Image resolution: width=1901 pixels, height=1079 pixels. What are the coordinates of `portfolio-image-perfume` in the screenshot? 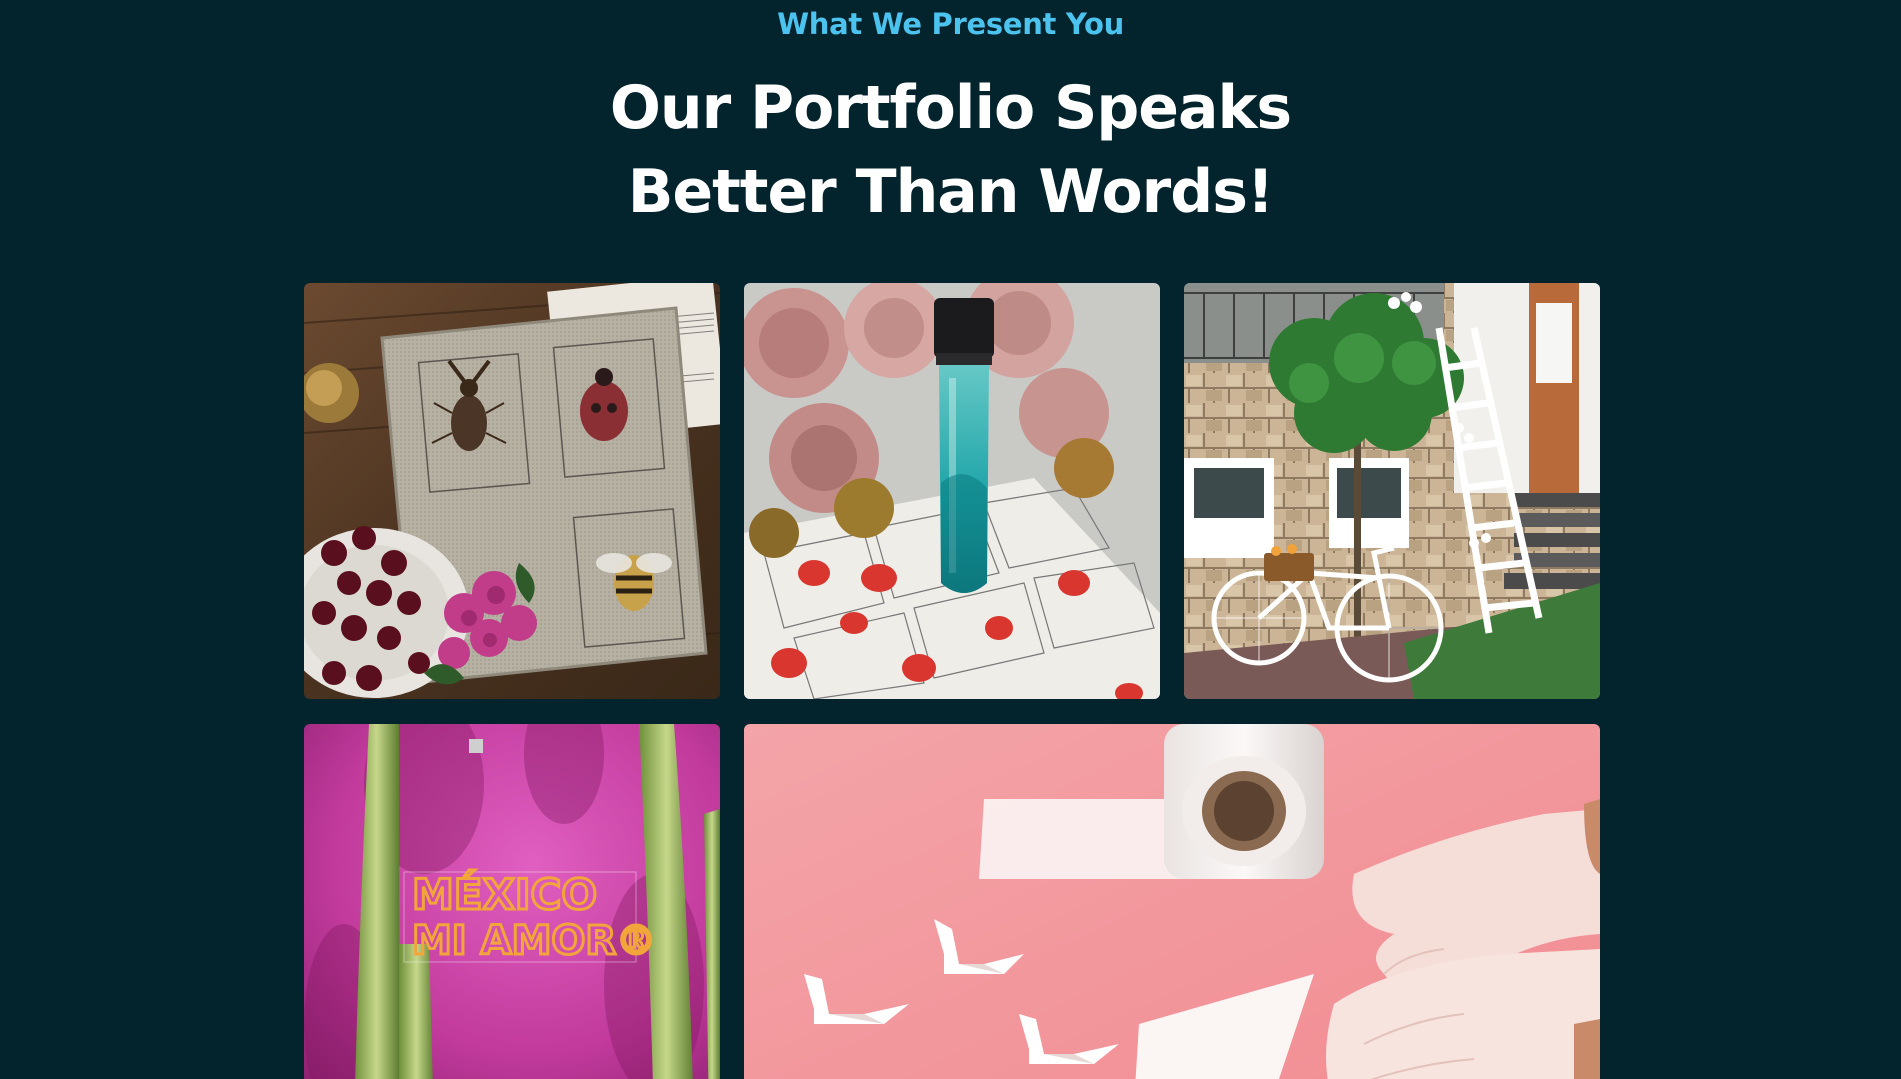 It's located at (952, 491).